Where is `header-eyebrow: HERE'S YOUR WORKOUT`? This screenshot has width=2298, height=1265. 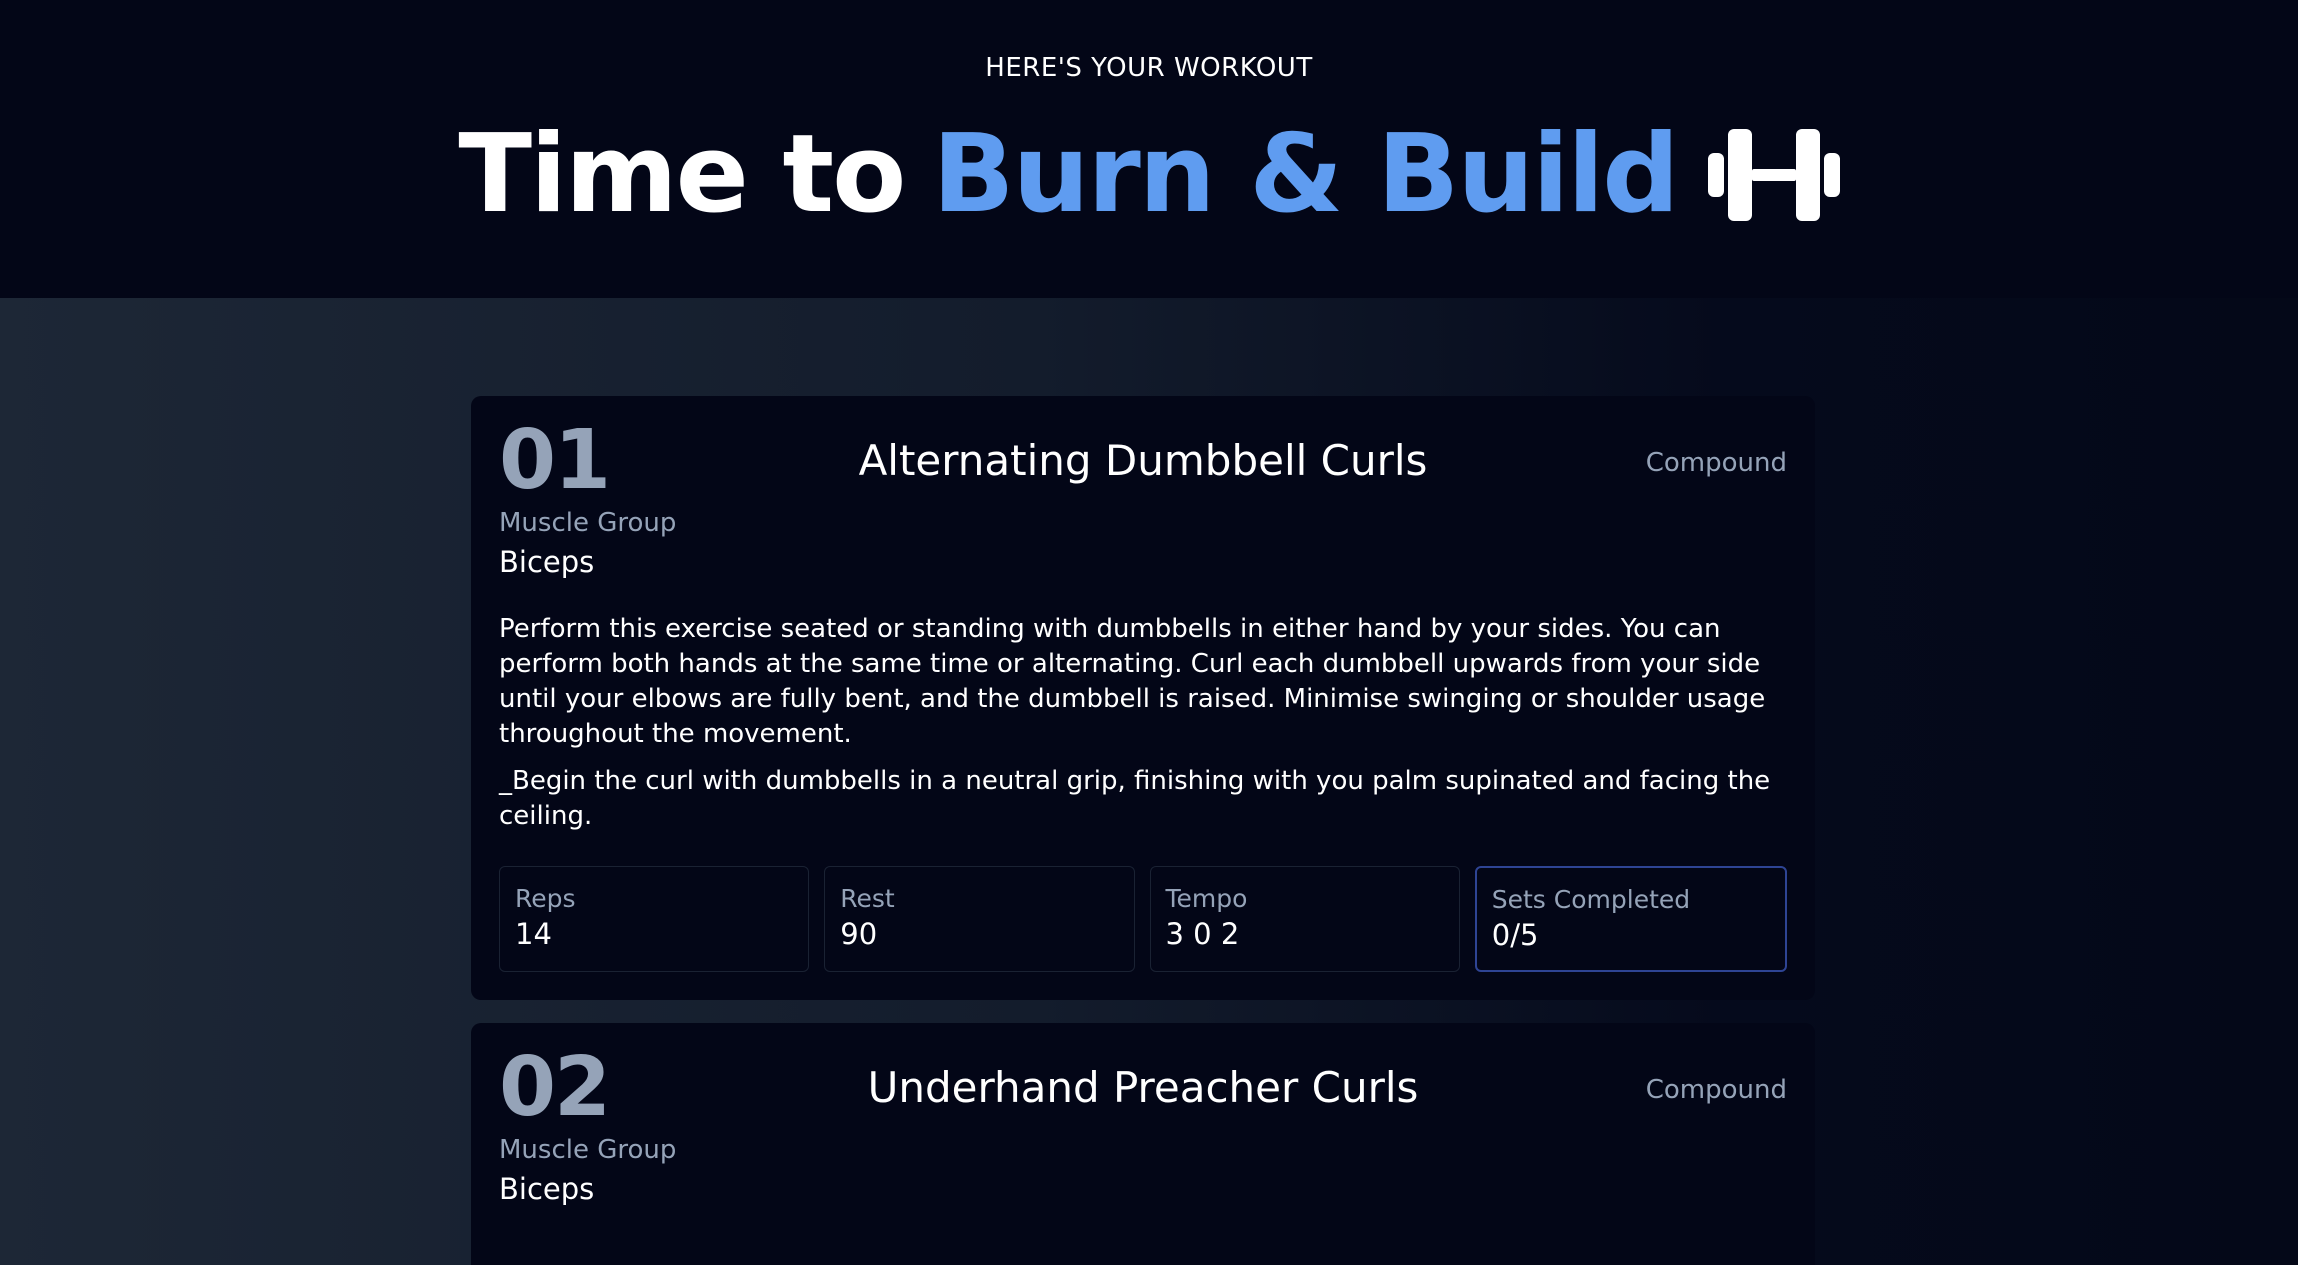 header-eyebrow: HERE'S YOUR WORKOUT is located at coordinates (1149, 68).